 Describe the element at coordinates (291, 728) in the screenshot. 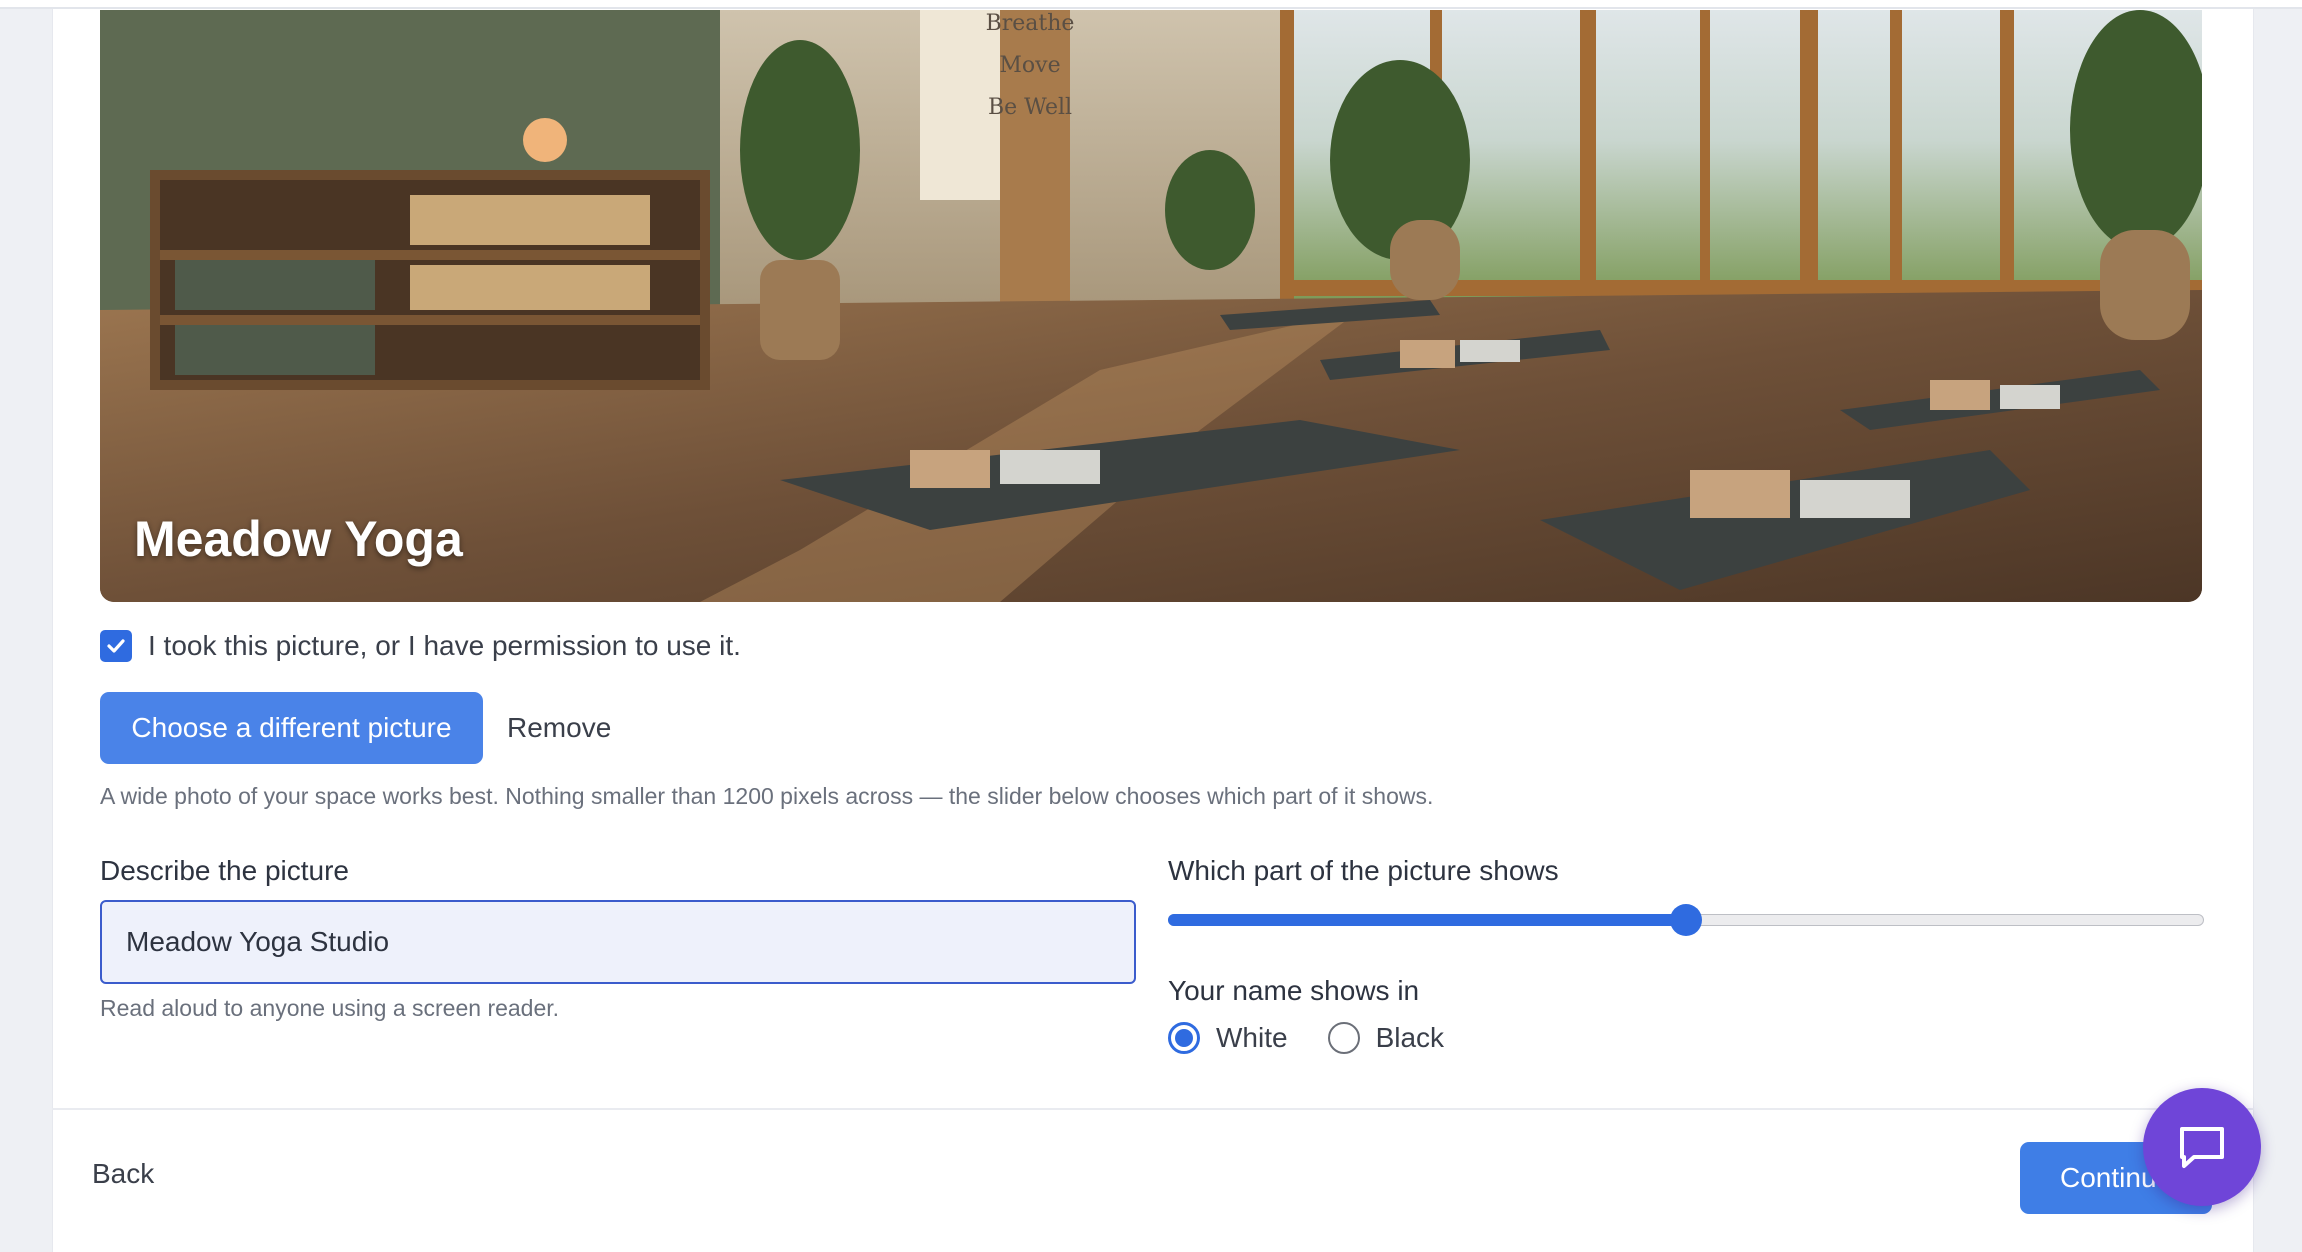

I see `choose-picture-button: Choose a different picture` at that location.